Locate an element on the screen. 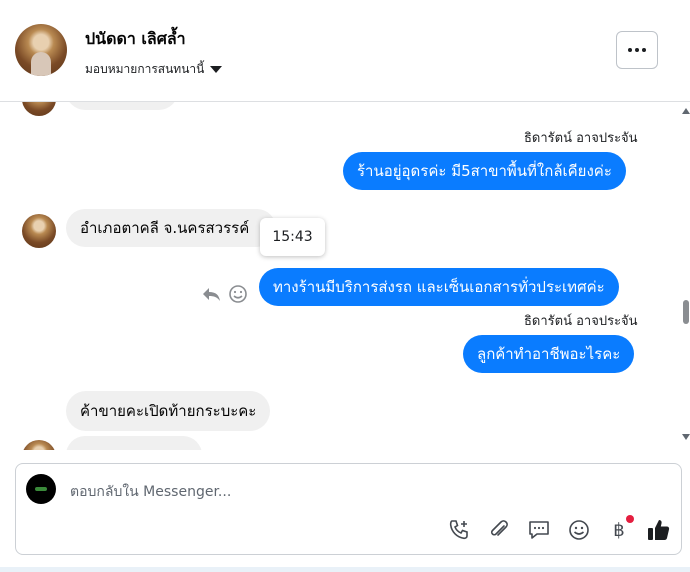 The height and width of the screenshot is (572, 690). more-options-button is located at coordinates (637, 50).